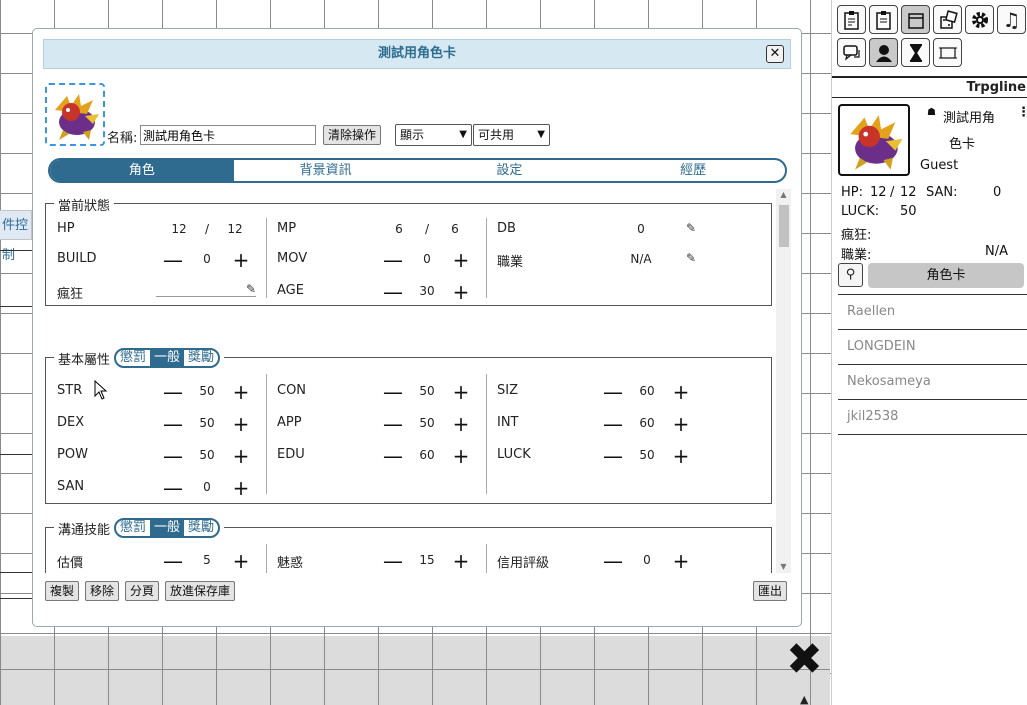 The width and height of the screenshot is (1027, 705). What do you see at coordinates (946, 275) in the screenshot?
I see `open-card-button: 角色卡` at bounding box center [946, 275].